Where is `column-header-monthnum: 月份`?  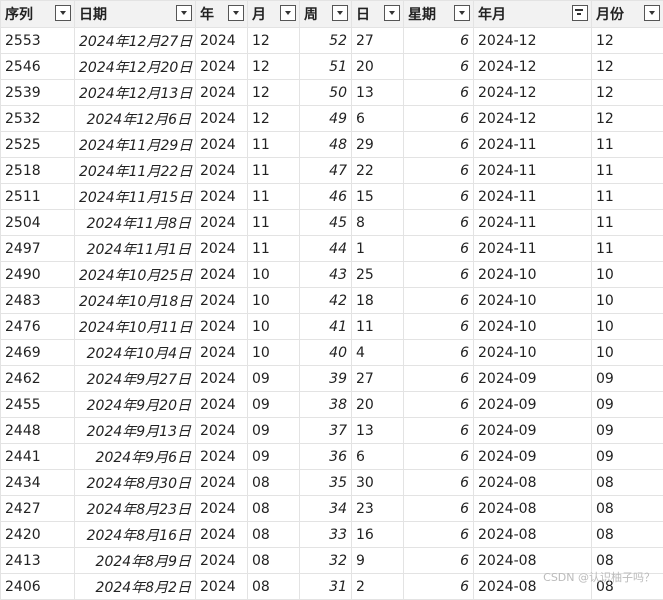 column-header-monthnum: 月份 is located at coordinates (627, 14).